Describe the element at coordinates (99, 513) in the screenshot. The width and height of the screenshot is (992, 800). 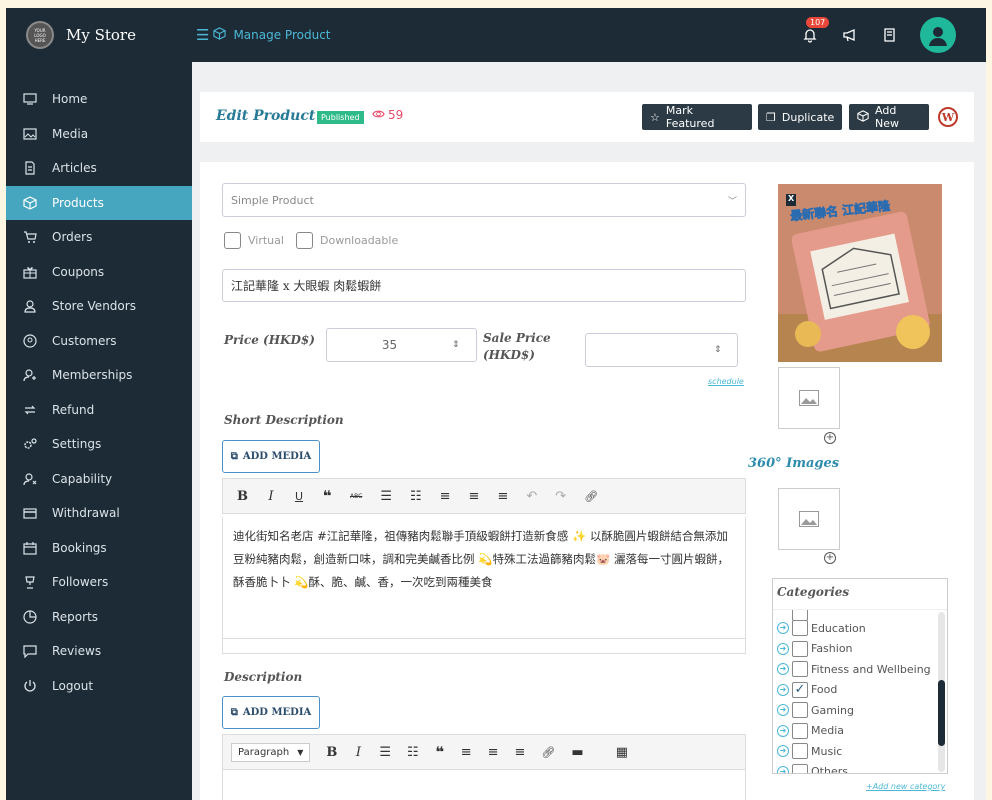
I see `sidebar-item-withdrawal: Withdrawal` at that location.